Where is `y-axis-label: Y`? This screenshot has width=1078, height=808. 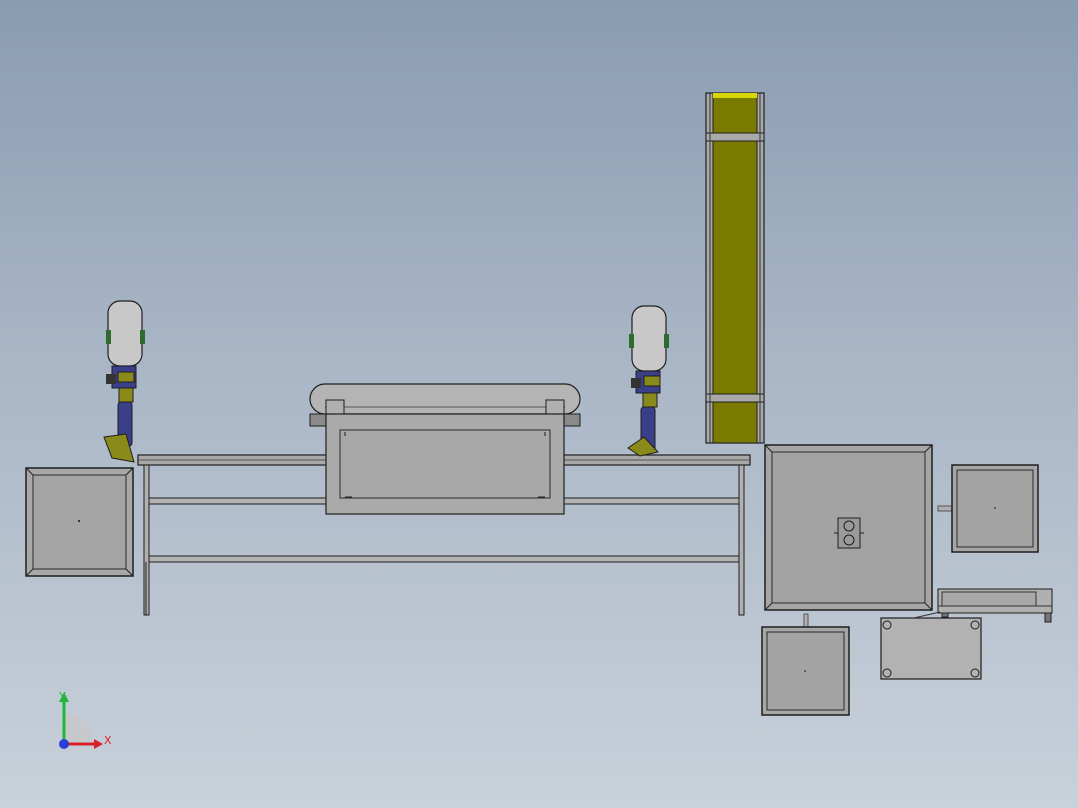
y-axis-label: Y is located at coordinates (62, 696).